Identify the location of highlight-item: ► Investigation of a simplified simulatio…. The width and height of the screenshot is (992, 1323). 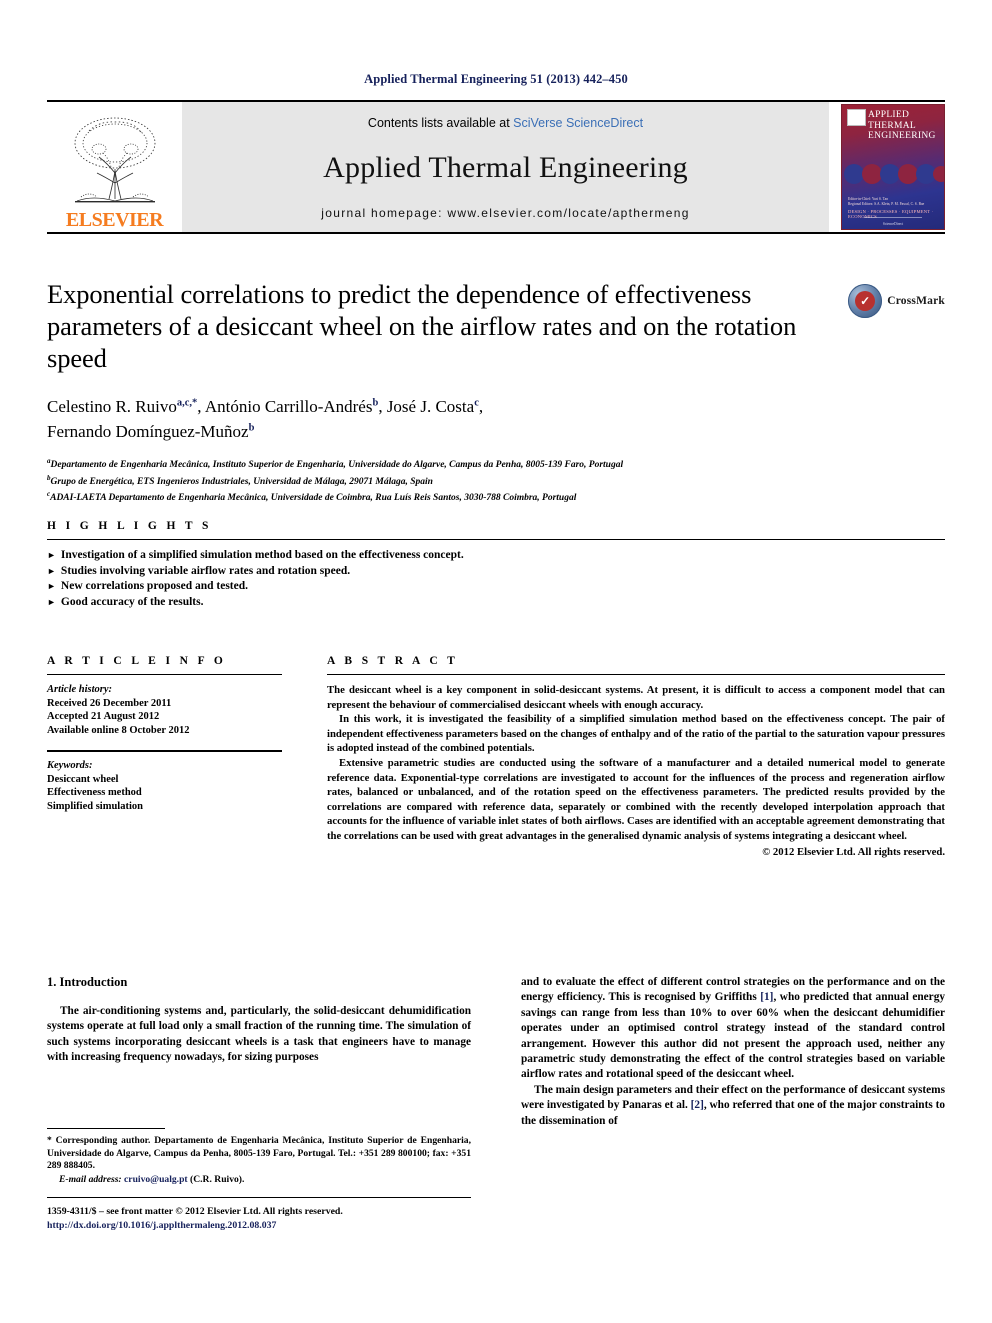
(496, 556).